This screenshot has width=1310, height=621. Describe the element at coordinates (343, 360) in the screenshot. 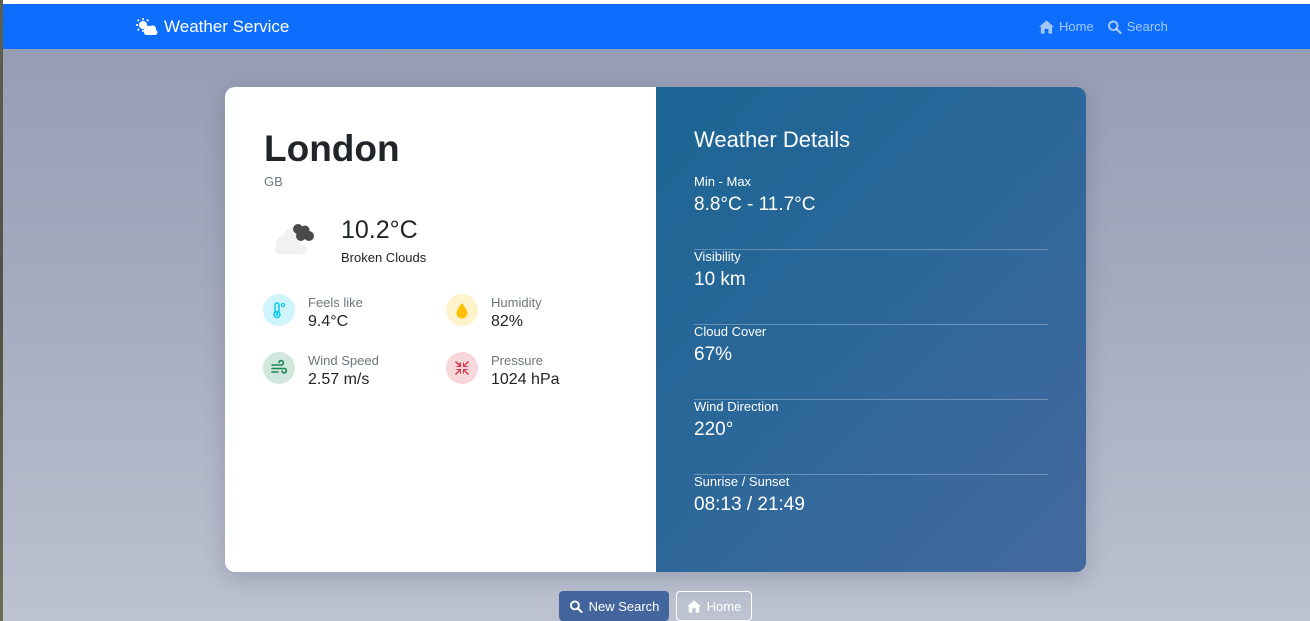

I see `wind-speed-label: Wind Speed` at that location.